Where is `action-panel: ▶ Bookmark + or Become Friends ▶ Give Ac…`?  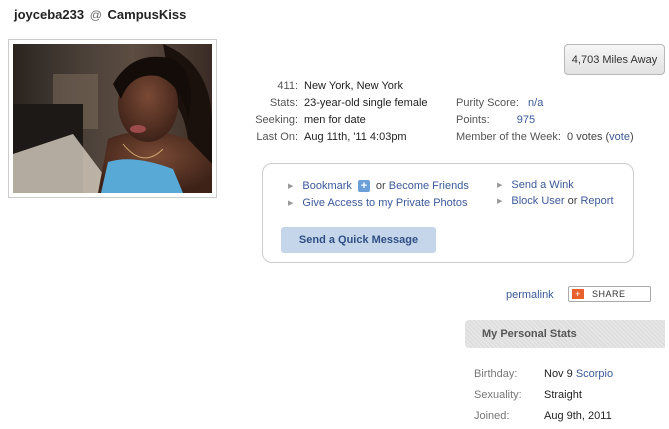 action-panel: ▶ Bookmark + or Become Friends ▶ Give Ac… is located at coordinates (448, 213).